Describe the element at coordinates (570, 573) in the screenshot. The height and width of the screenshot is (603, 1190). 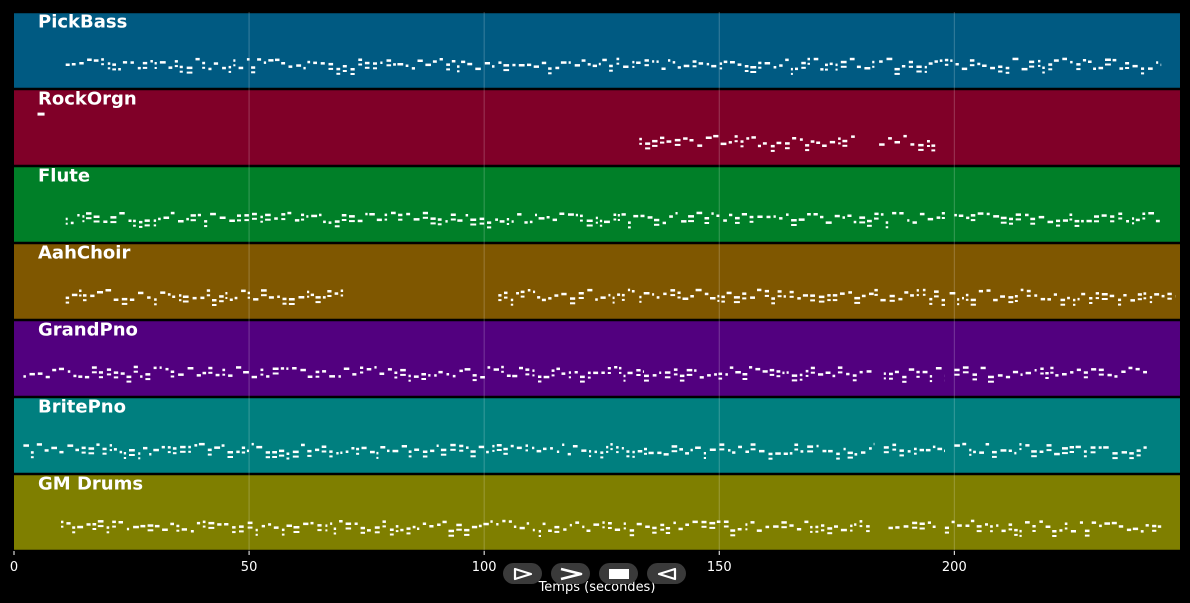
I see `fast-forward-button` at that location.